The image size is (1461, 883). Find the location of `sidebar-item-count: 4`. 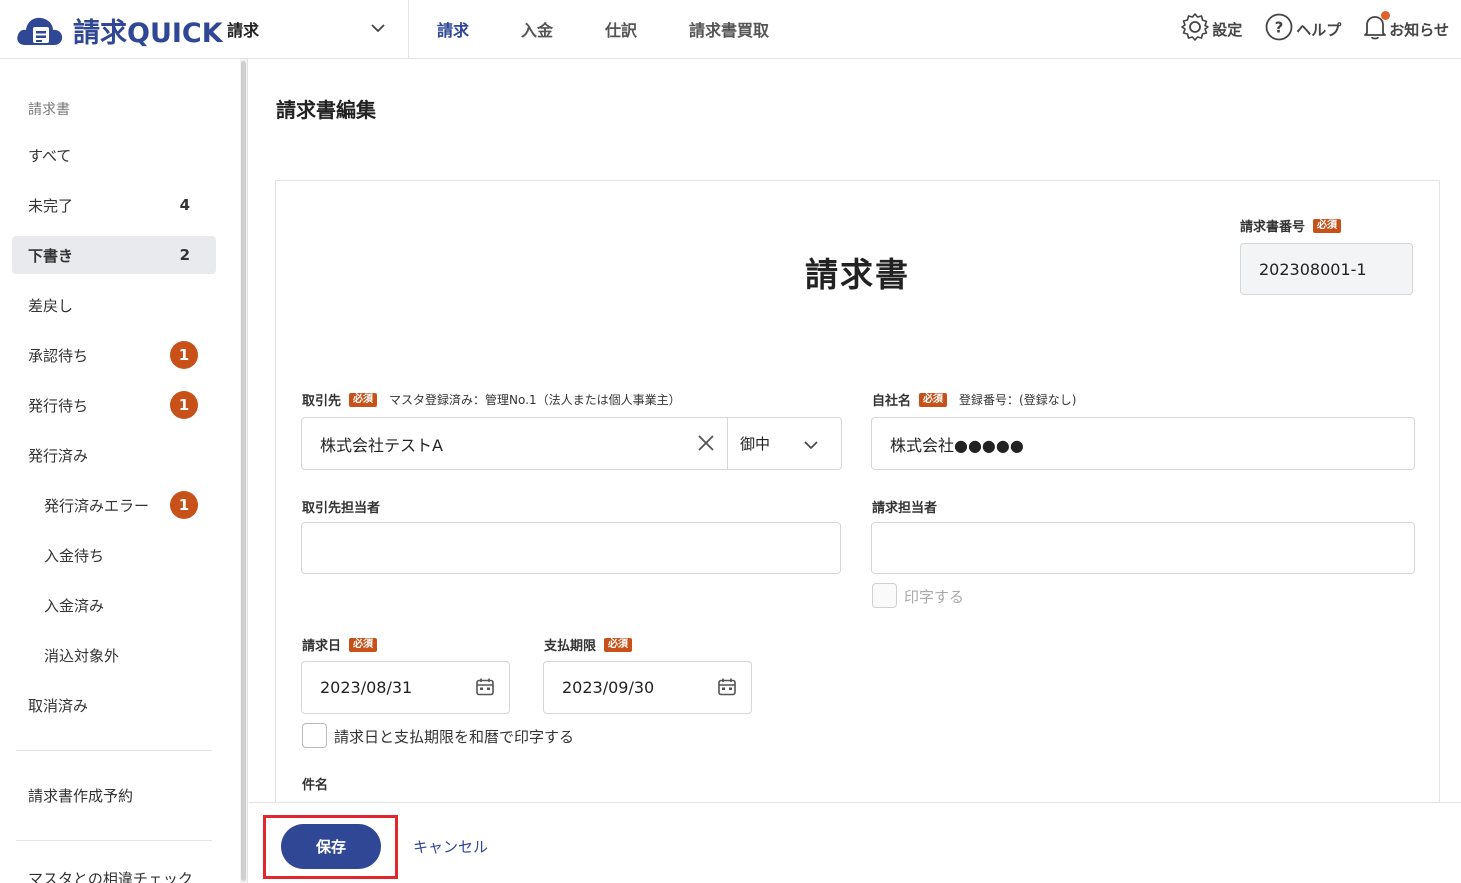

sidebar-item-count: 4 is located at coordinates (184, 205).